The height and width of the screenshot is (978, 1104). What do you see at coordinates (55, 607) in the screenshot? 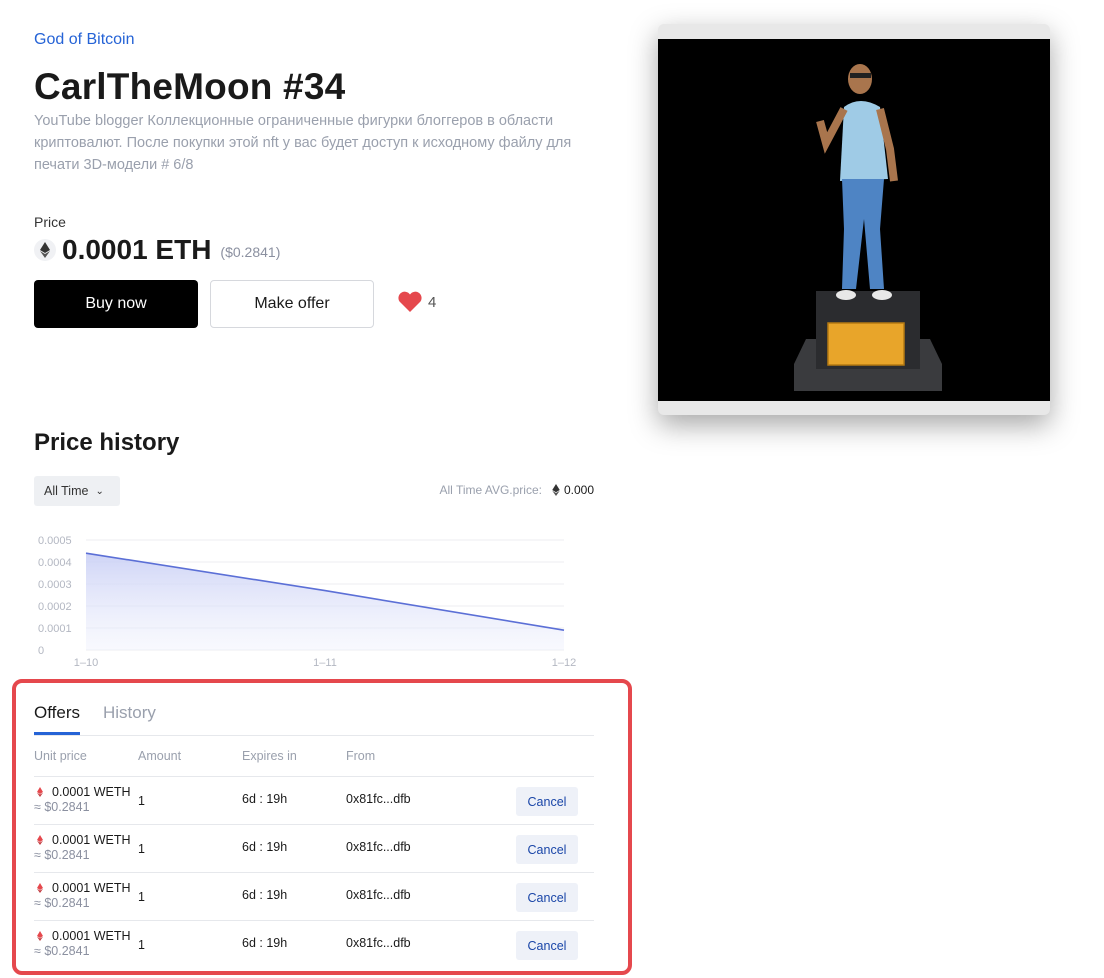
I see `y-tick-label: 0.0002` at bounding box center [55, 607].